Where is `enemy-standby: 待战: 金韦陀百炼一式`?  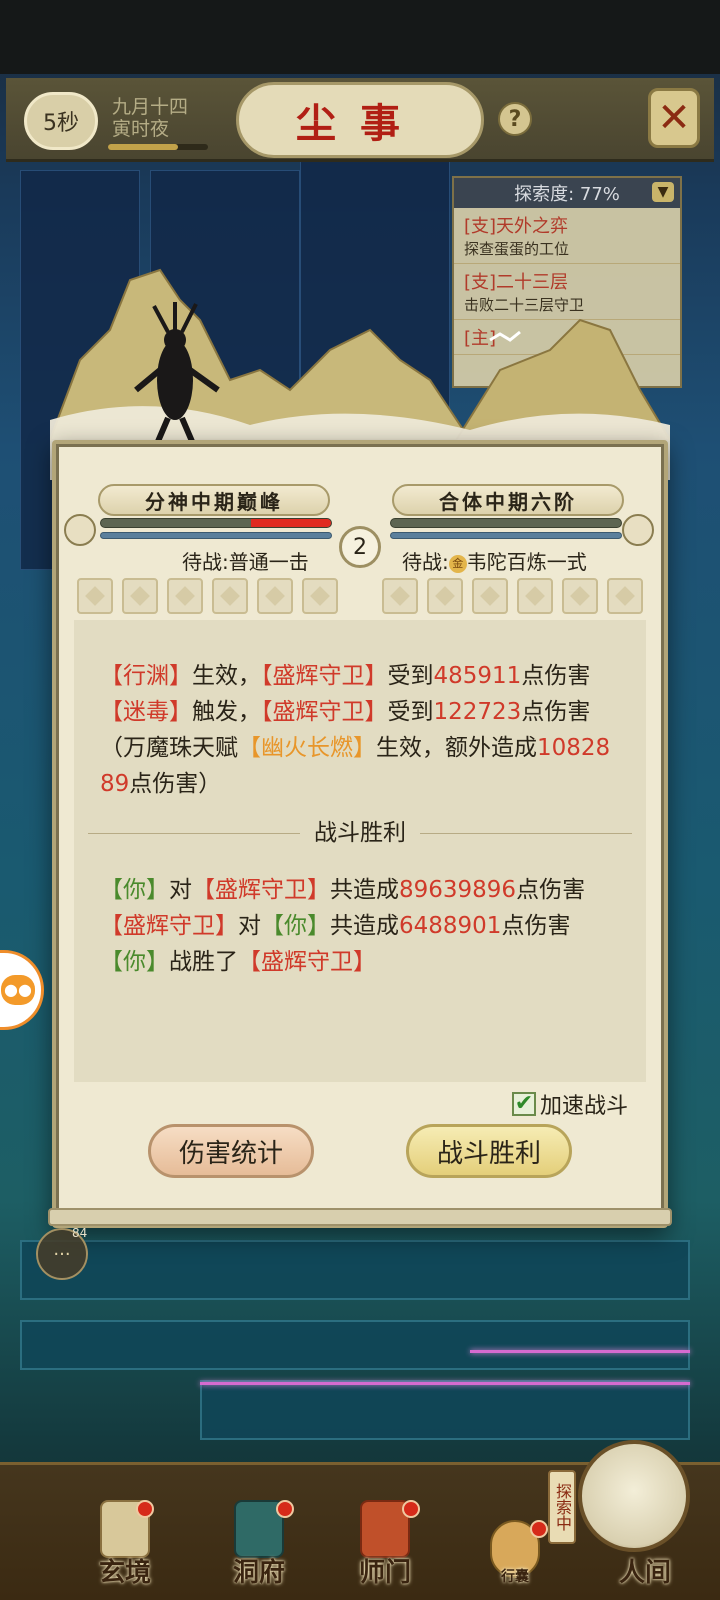
enemy-standby: 待战: 金韦陀百炼一式 is located at coordinates (494, 560).